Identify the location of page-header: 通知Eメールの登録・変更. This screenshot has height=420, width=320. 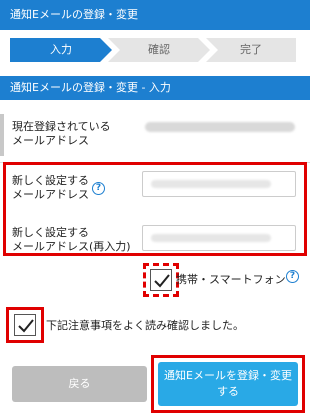
(155, 15).